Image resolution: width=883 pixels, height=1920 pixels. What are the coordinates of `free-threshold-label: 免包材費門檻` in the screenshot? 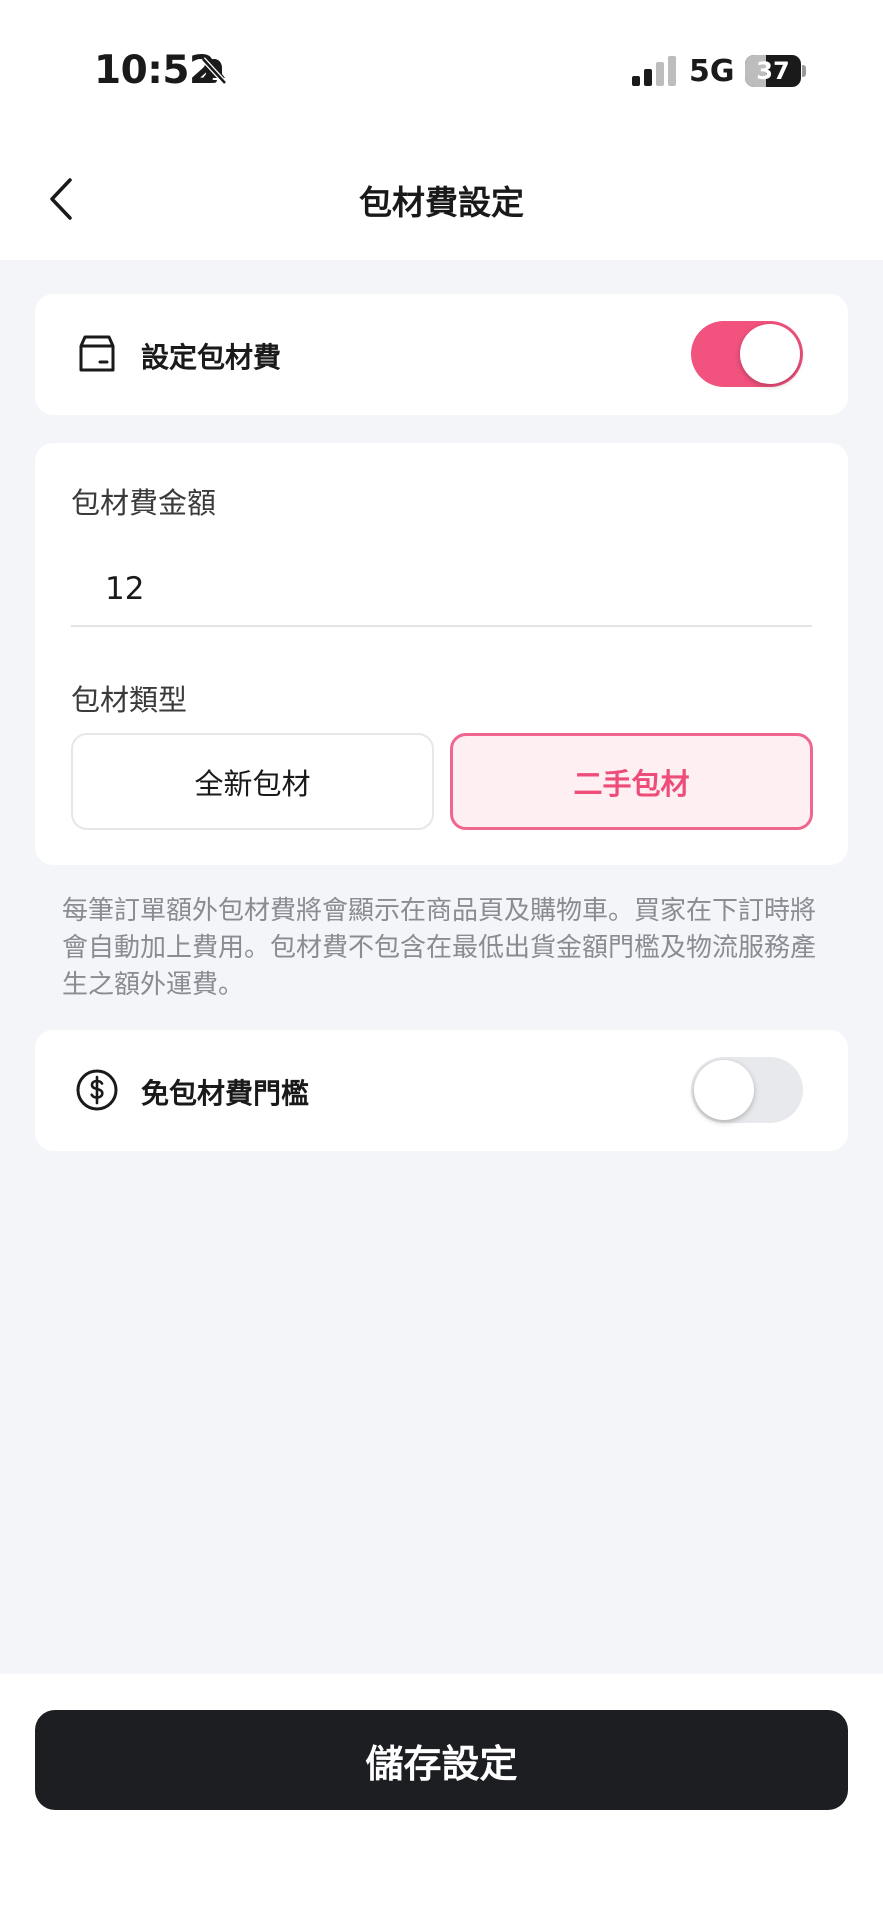 It's located at (225, 1093).